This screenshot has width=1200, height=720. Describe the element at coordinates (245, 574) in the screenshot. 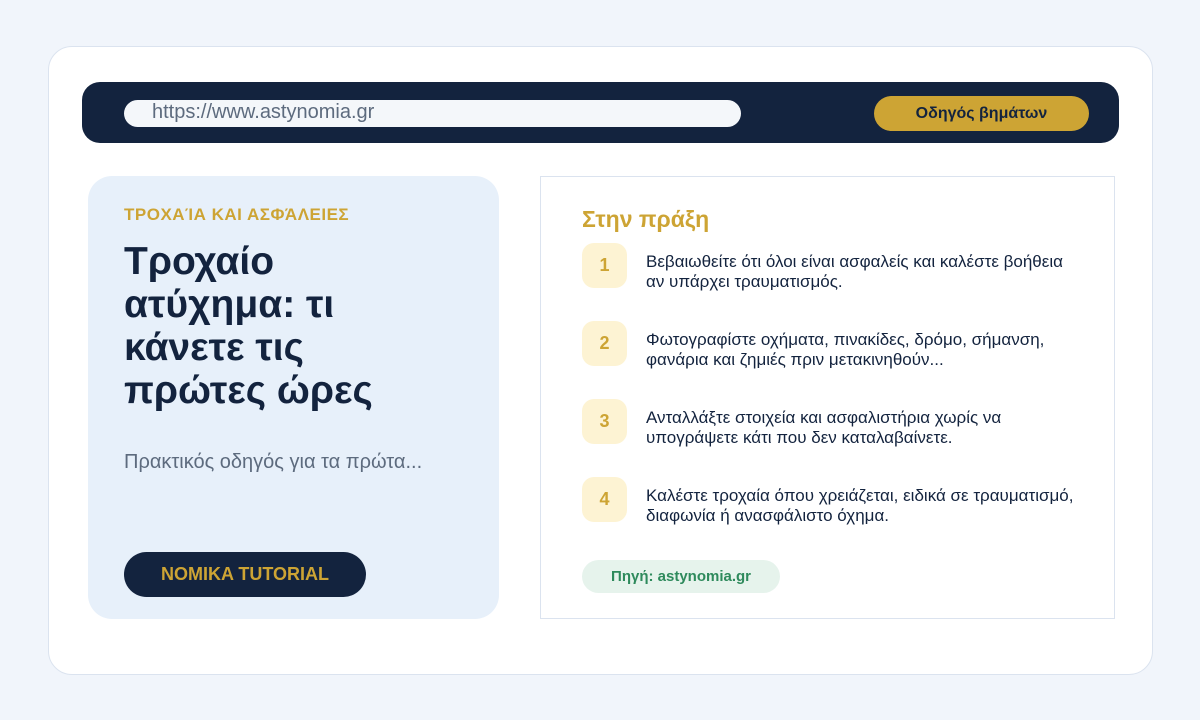

I see `tutorial-button: NOMIKA TUTORIAL` at that location.